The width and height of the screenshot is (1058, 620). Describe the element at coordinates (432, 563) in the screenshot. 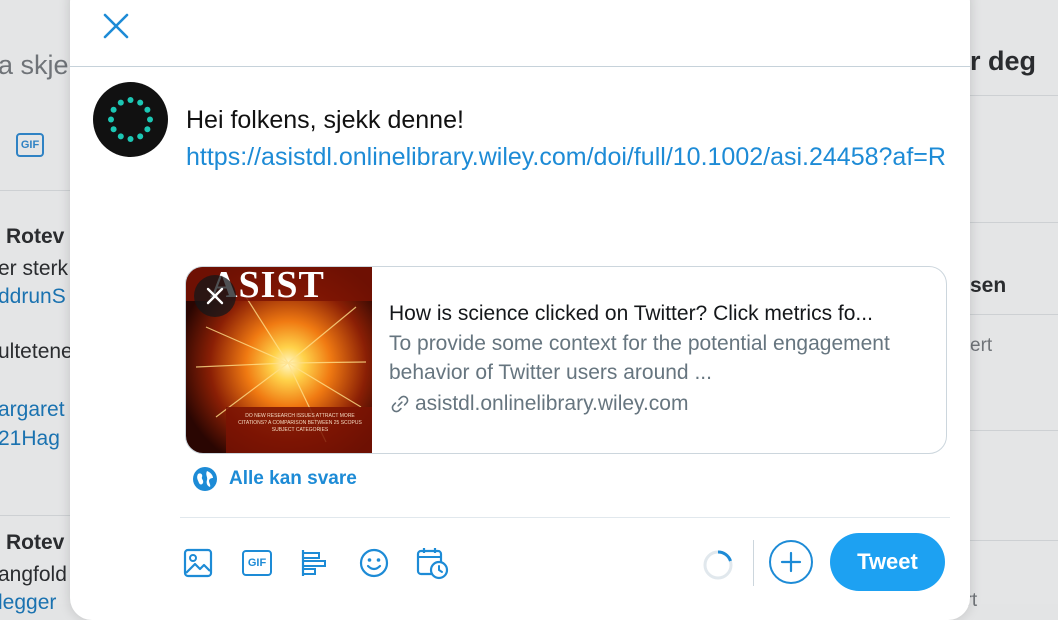

I see `schedule-icon` at that location.